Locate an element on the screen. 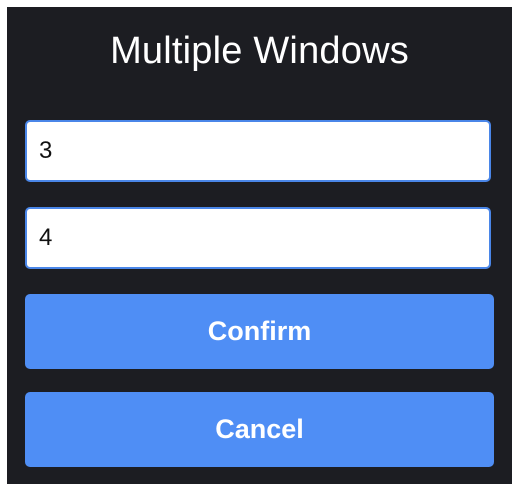  first-number-input is located at coordinates (258, 151).